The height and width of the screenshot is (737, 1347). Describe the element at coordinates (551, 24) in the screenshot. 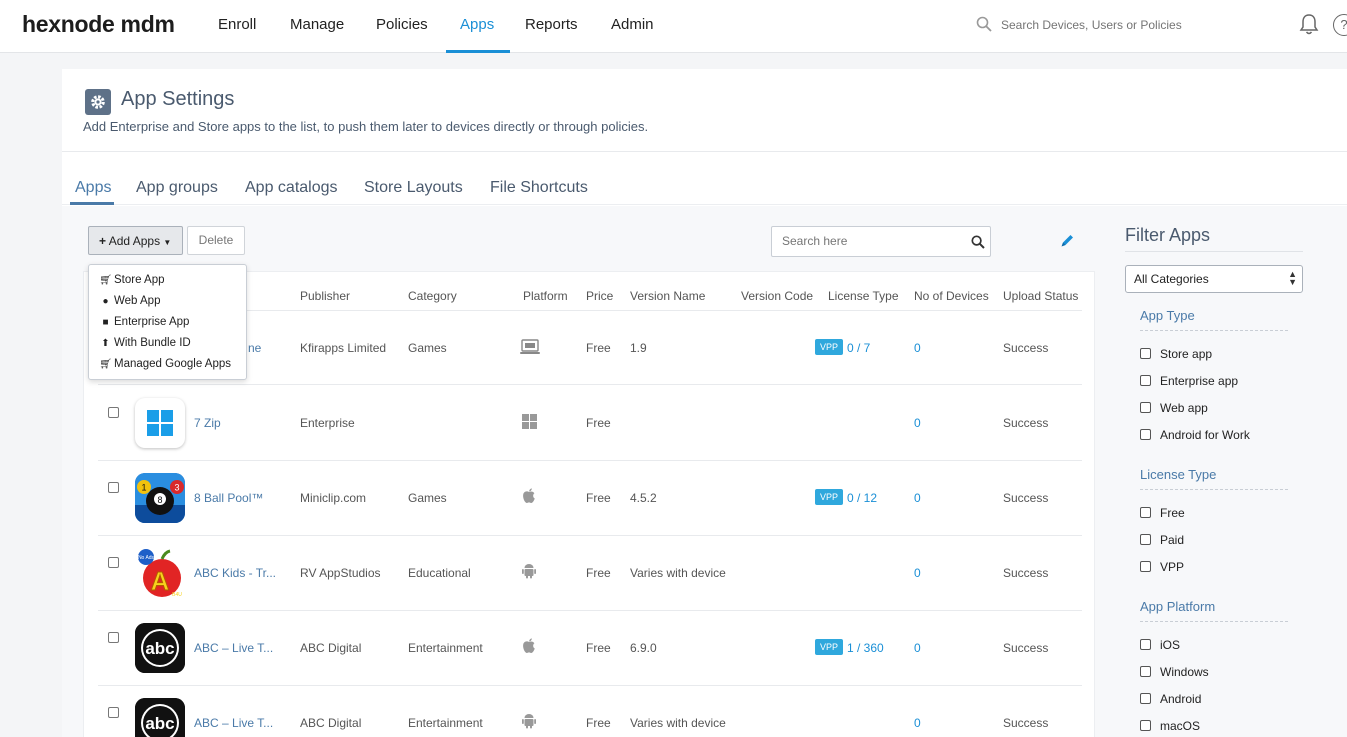

I see `nav-reports: Reports` at that location.